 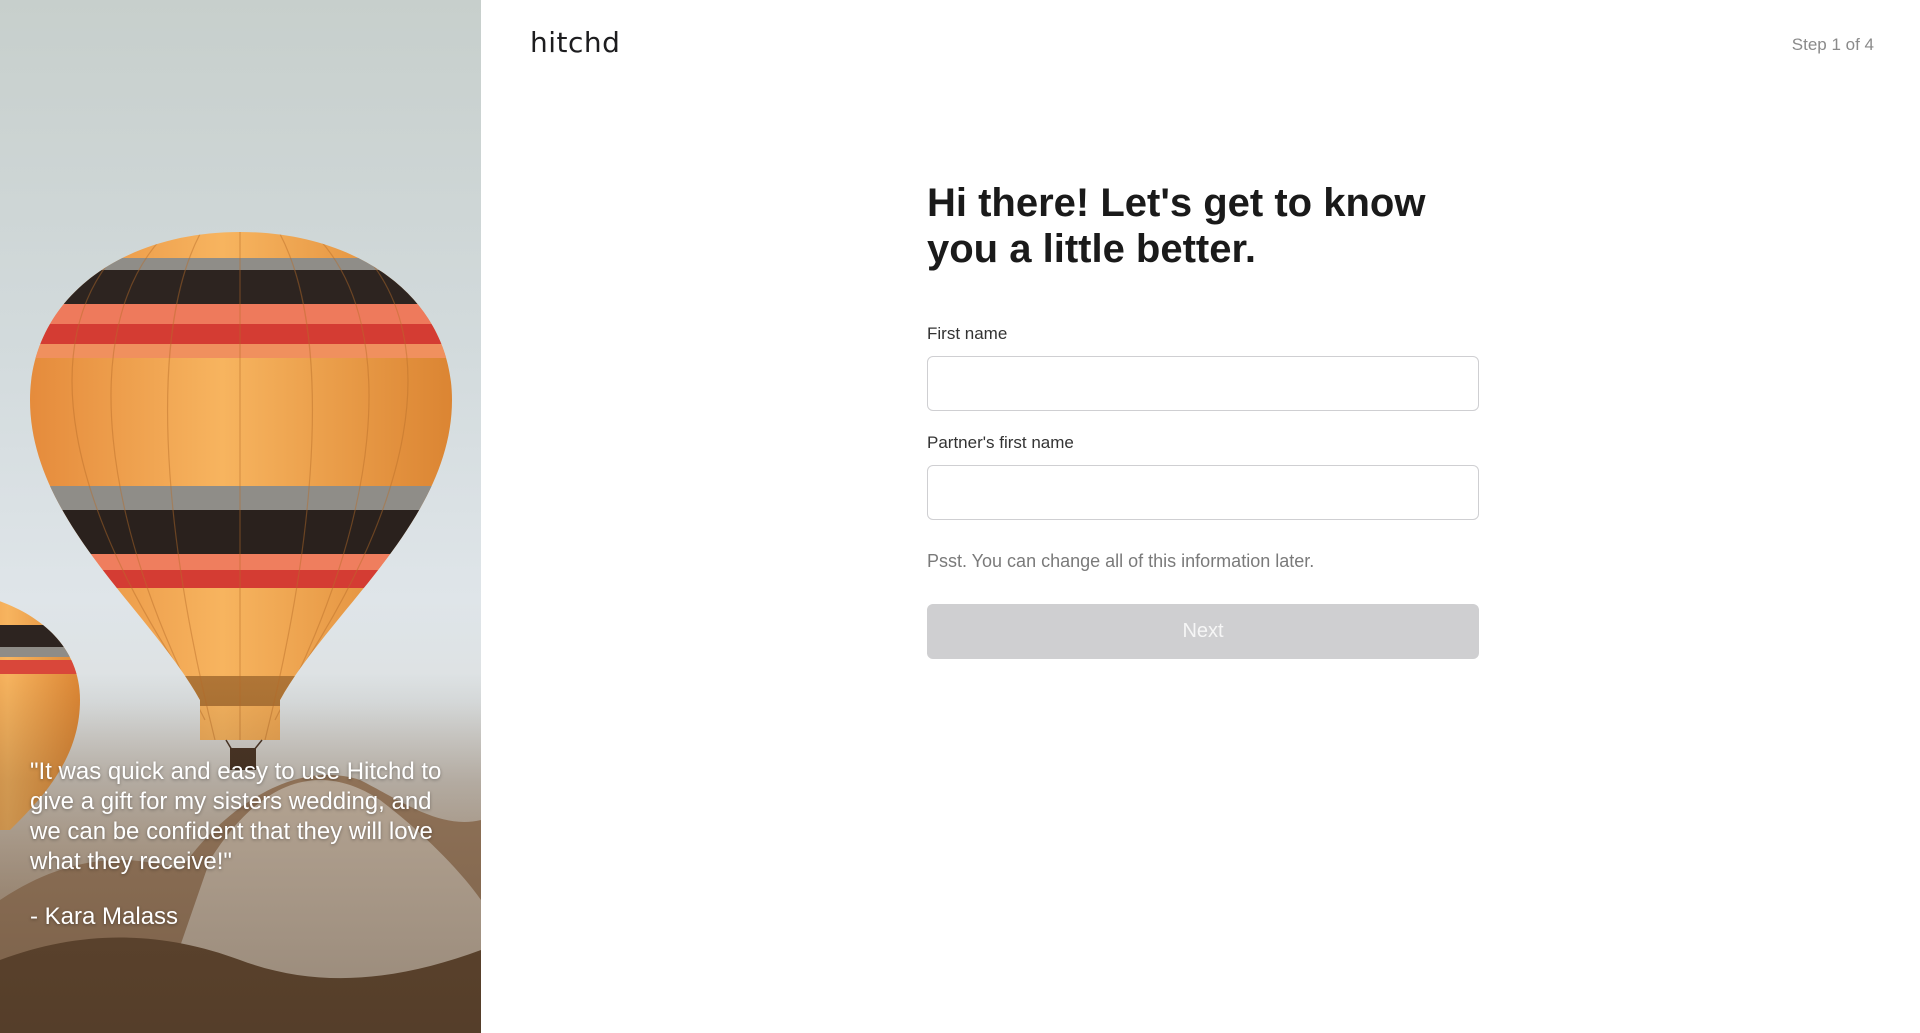 What do you see at coordinates (1832, 44) in the screenshot?
I see `step-indicator: Step 1 of 4` at bounding box center [1832, 44].